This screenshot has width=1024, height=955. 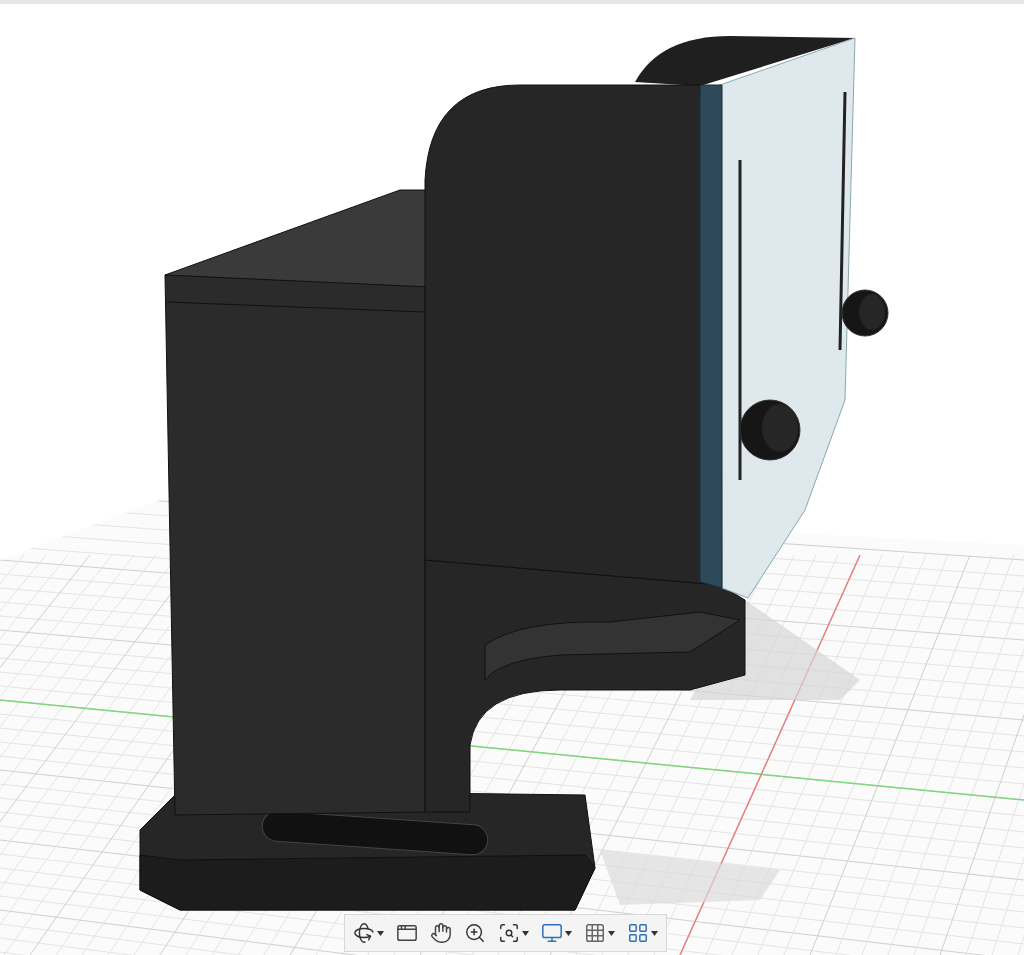 I want to click on orbit-icon, so click(x=364, y=933).